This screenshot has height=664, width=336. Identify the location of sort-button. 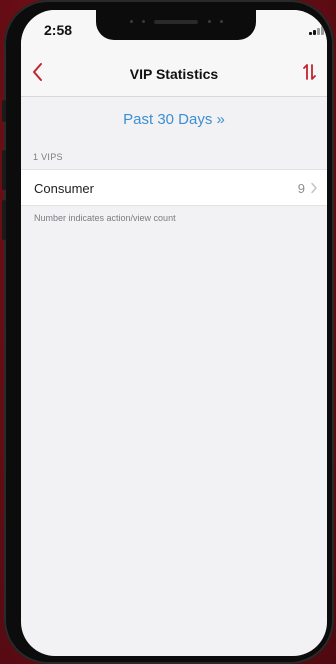
(310, 72).